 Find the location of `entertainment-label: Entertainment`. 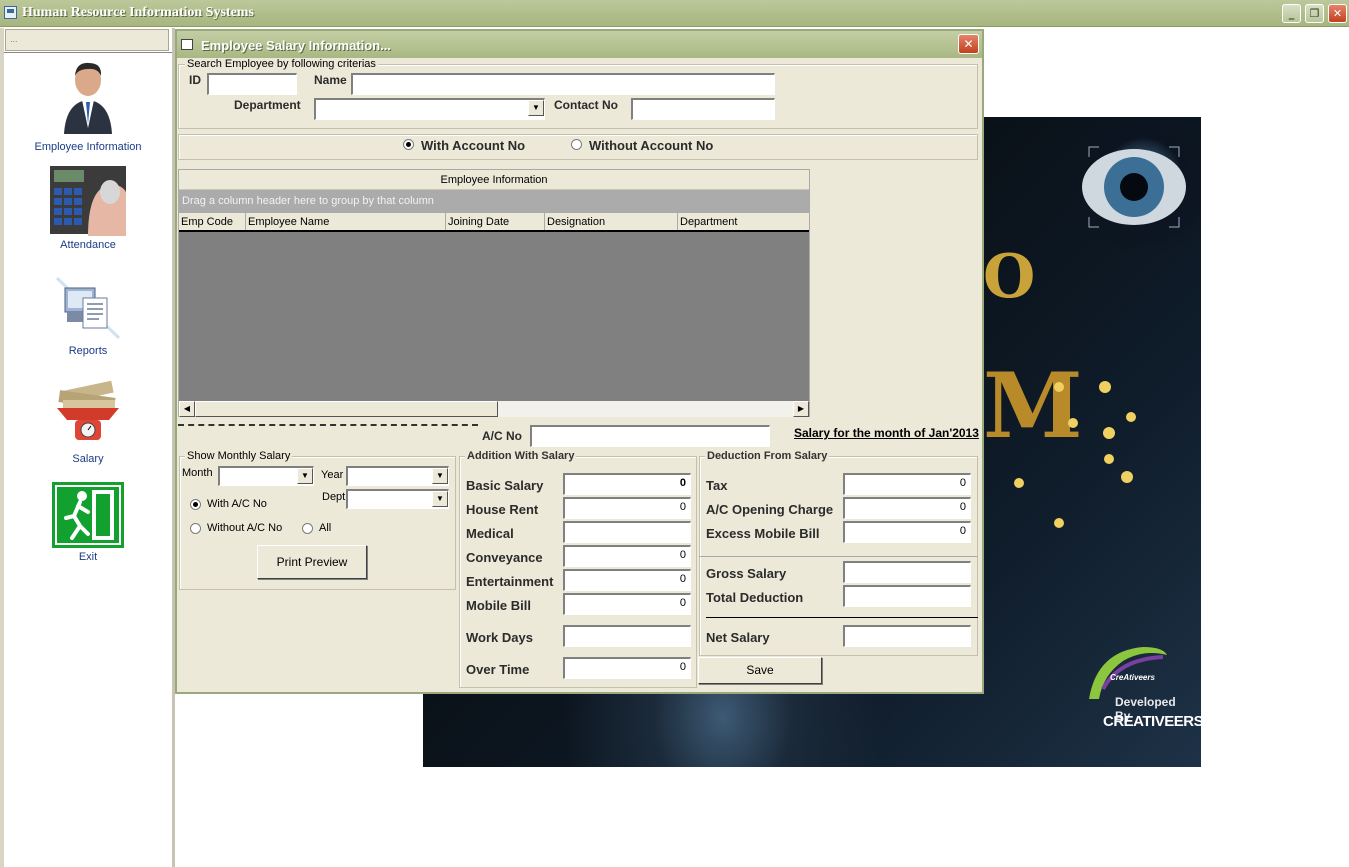

entertainment-label: Entertainment is located at coordinates (510, 581).